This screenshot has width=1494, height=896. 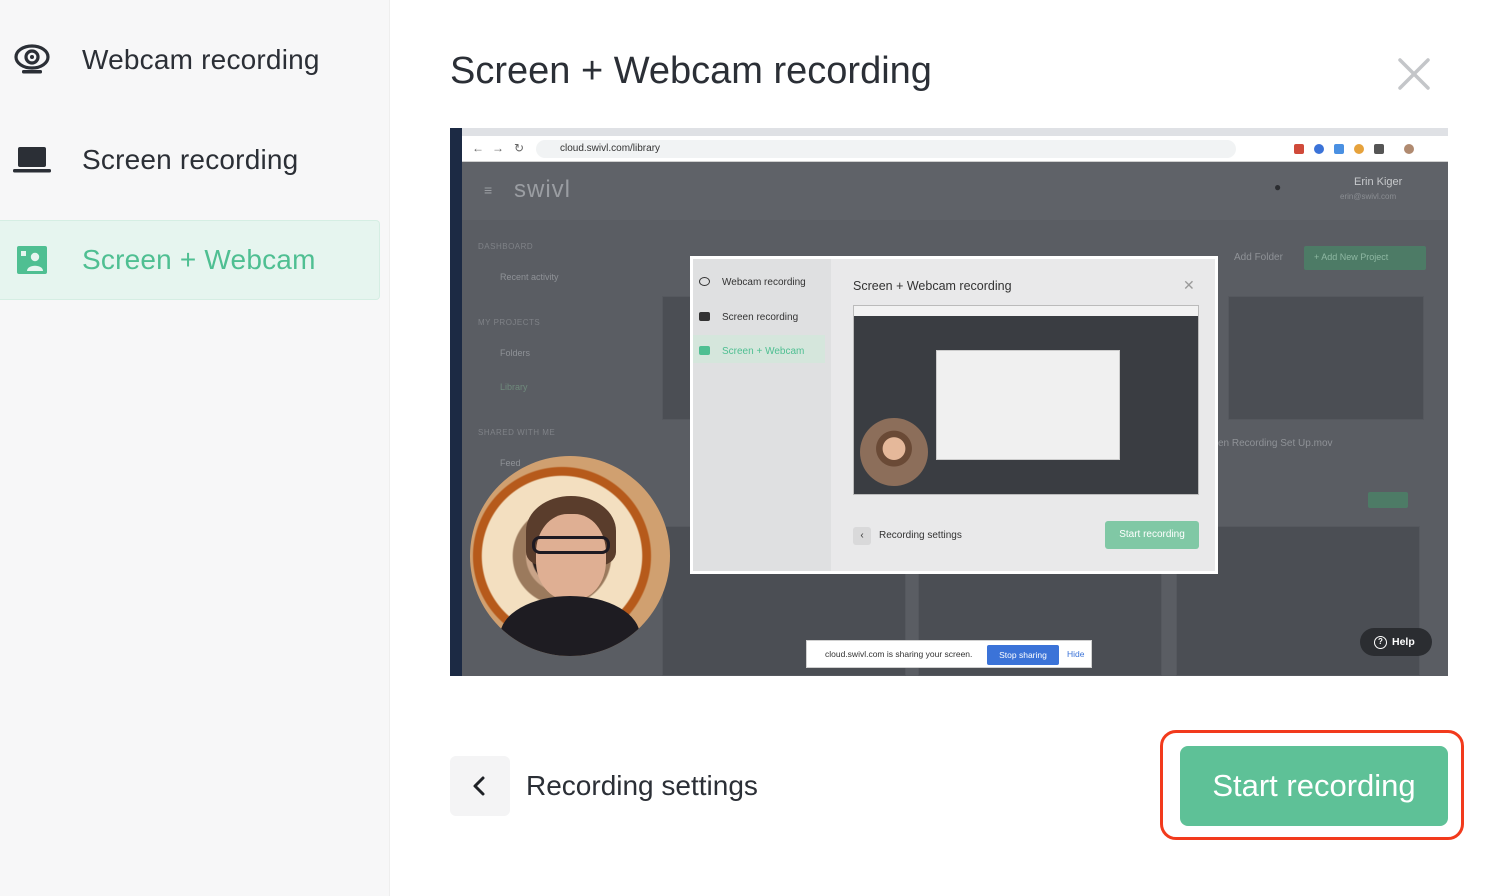 I want to click on sidebar-item-screen-webcam: Screen + Webcam, so click(x=190, y=260).